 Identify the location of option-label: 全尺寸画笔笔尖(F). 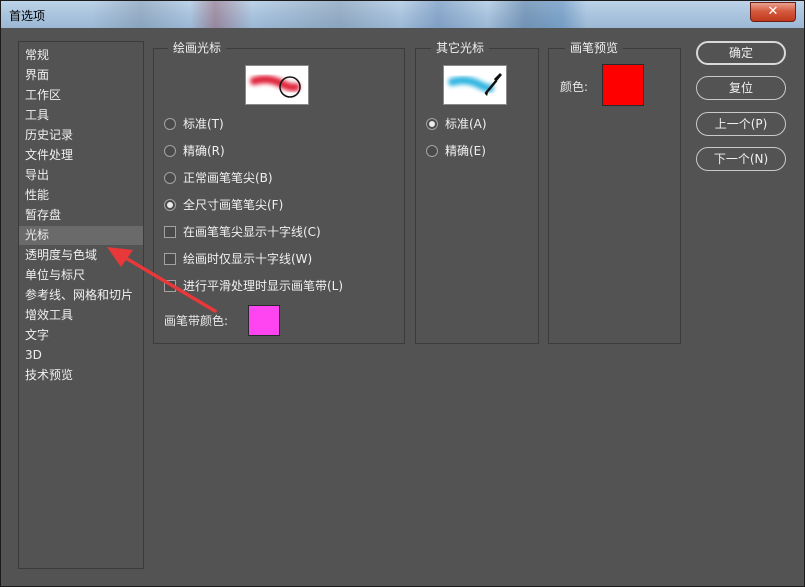
(233, 205).